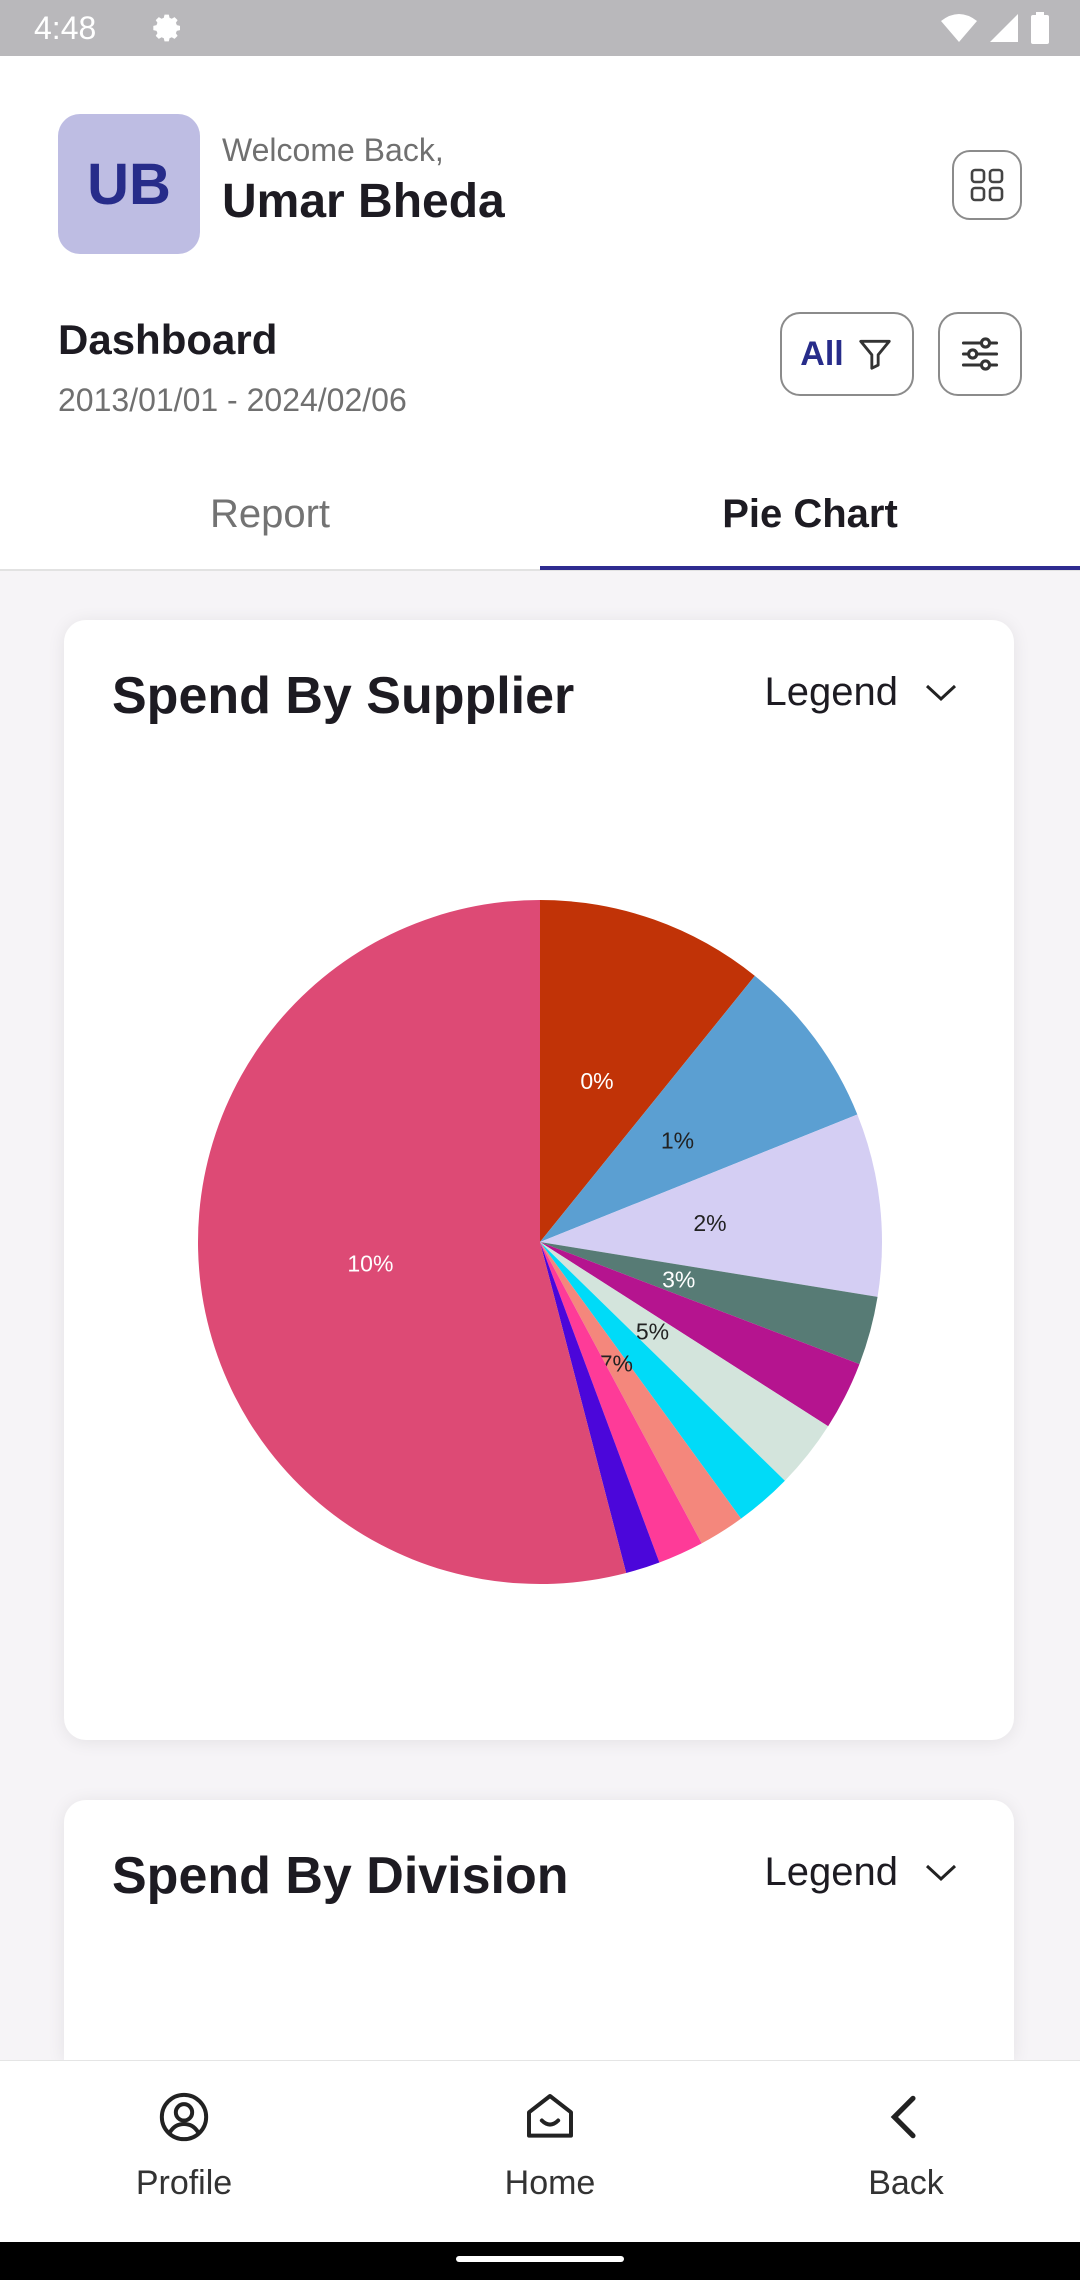 The image size is (1080, 2280). Describe the element at coordinates (847, 354) in the screenshot. I see `filter-all-button: All` at that location.